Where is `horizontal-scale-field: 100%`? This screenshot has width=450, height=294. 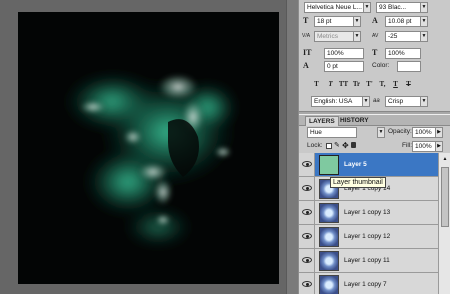 horizontal-scale-field: 100% is located at coordinates (403, 53).